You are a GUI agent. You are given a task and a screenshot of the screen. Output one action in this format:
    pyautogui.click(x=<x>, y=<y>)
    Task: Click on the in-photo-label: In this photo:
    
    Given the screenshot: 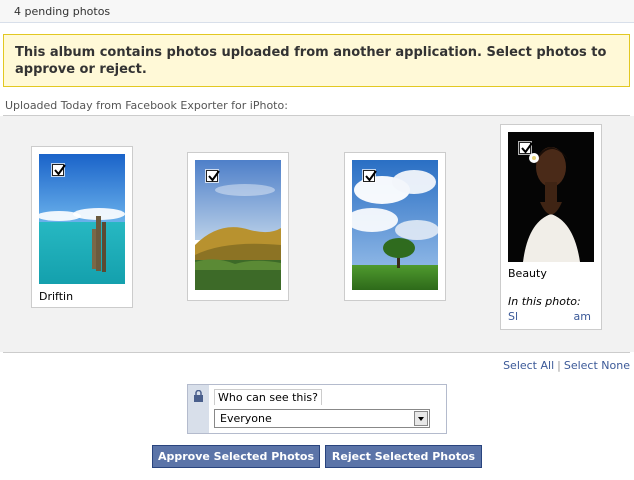 What is the action you would take?
    pyautogui.click(x=544, y=301)
    